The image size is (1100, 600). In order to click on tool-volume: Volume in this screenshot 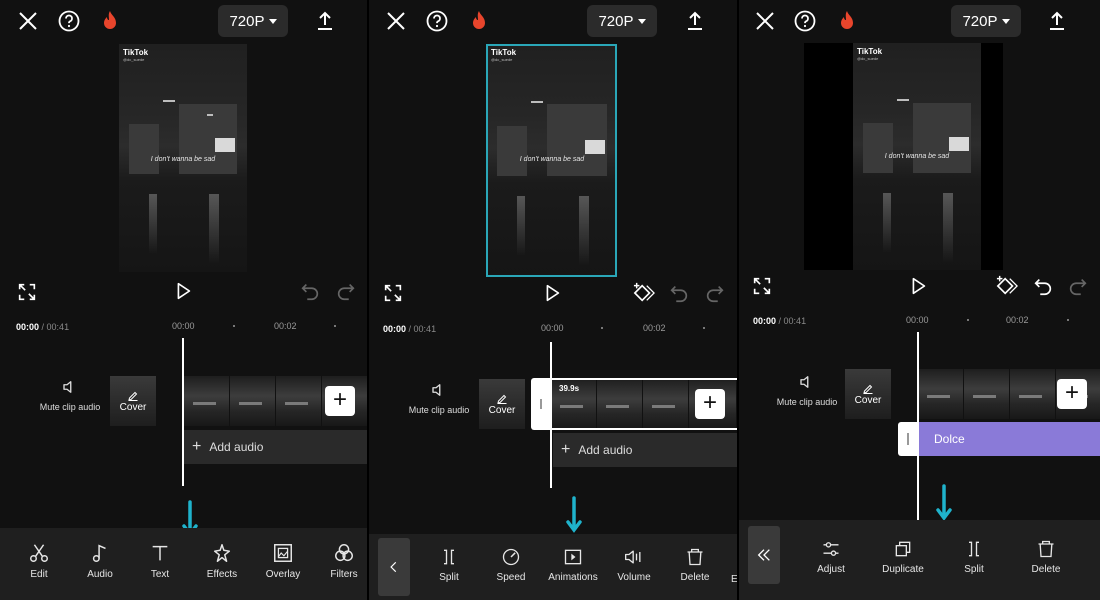, I will do `click(634, 565)`.